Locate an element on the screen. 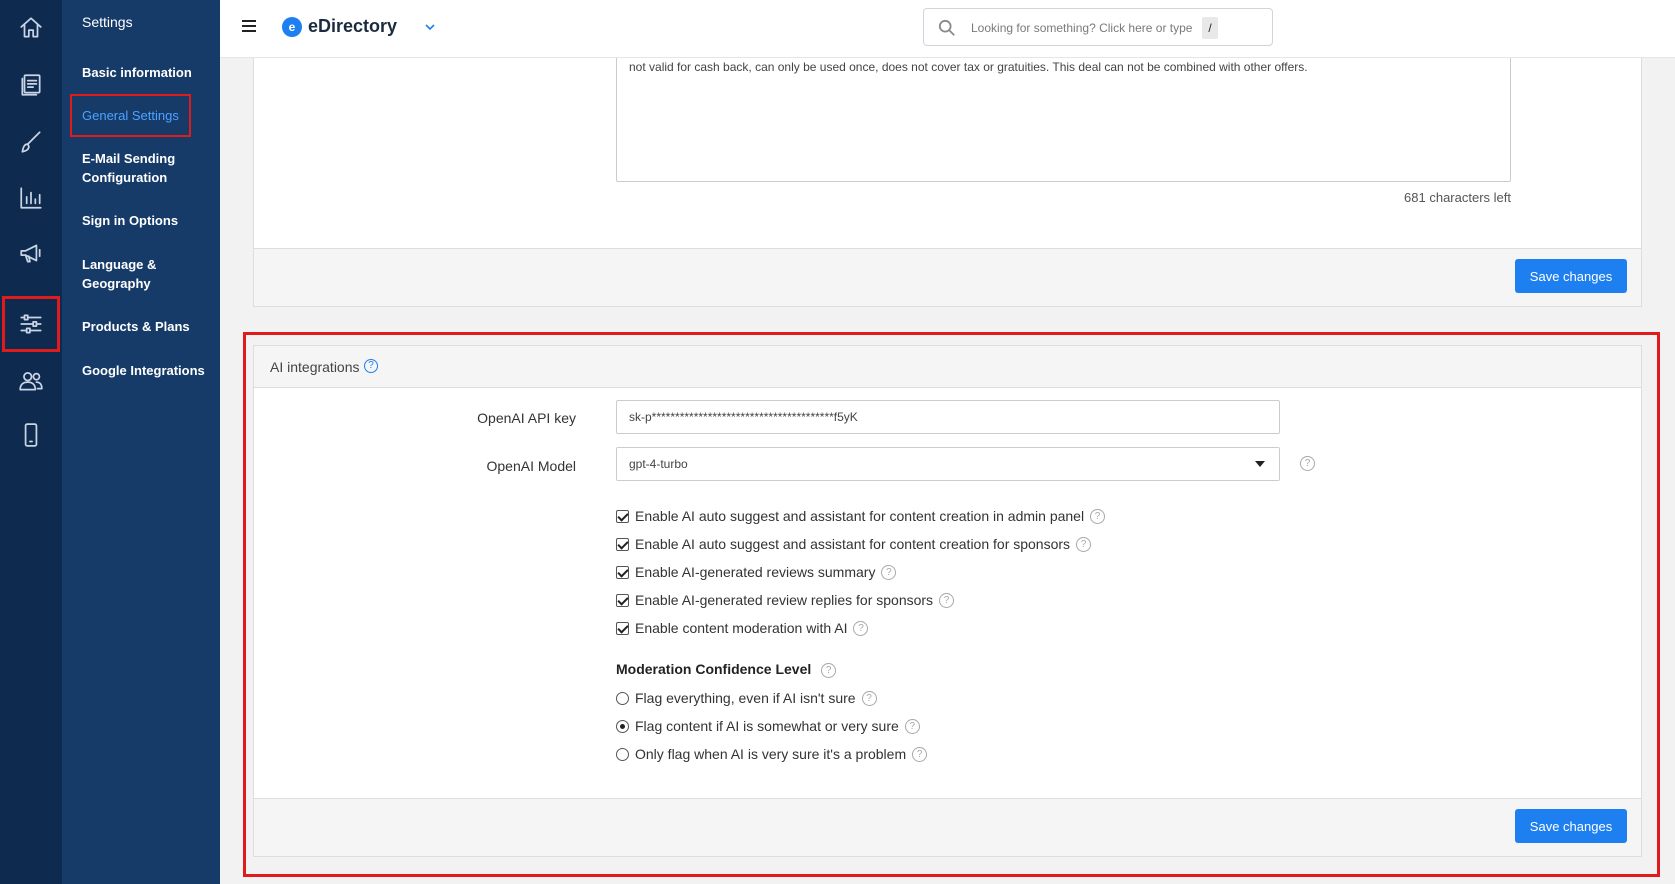 The width and height of the screenshot is (1675, 884). checkbox-label: Enable AI-generated reviews summary is located at coordinates (755, 572).